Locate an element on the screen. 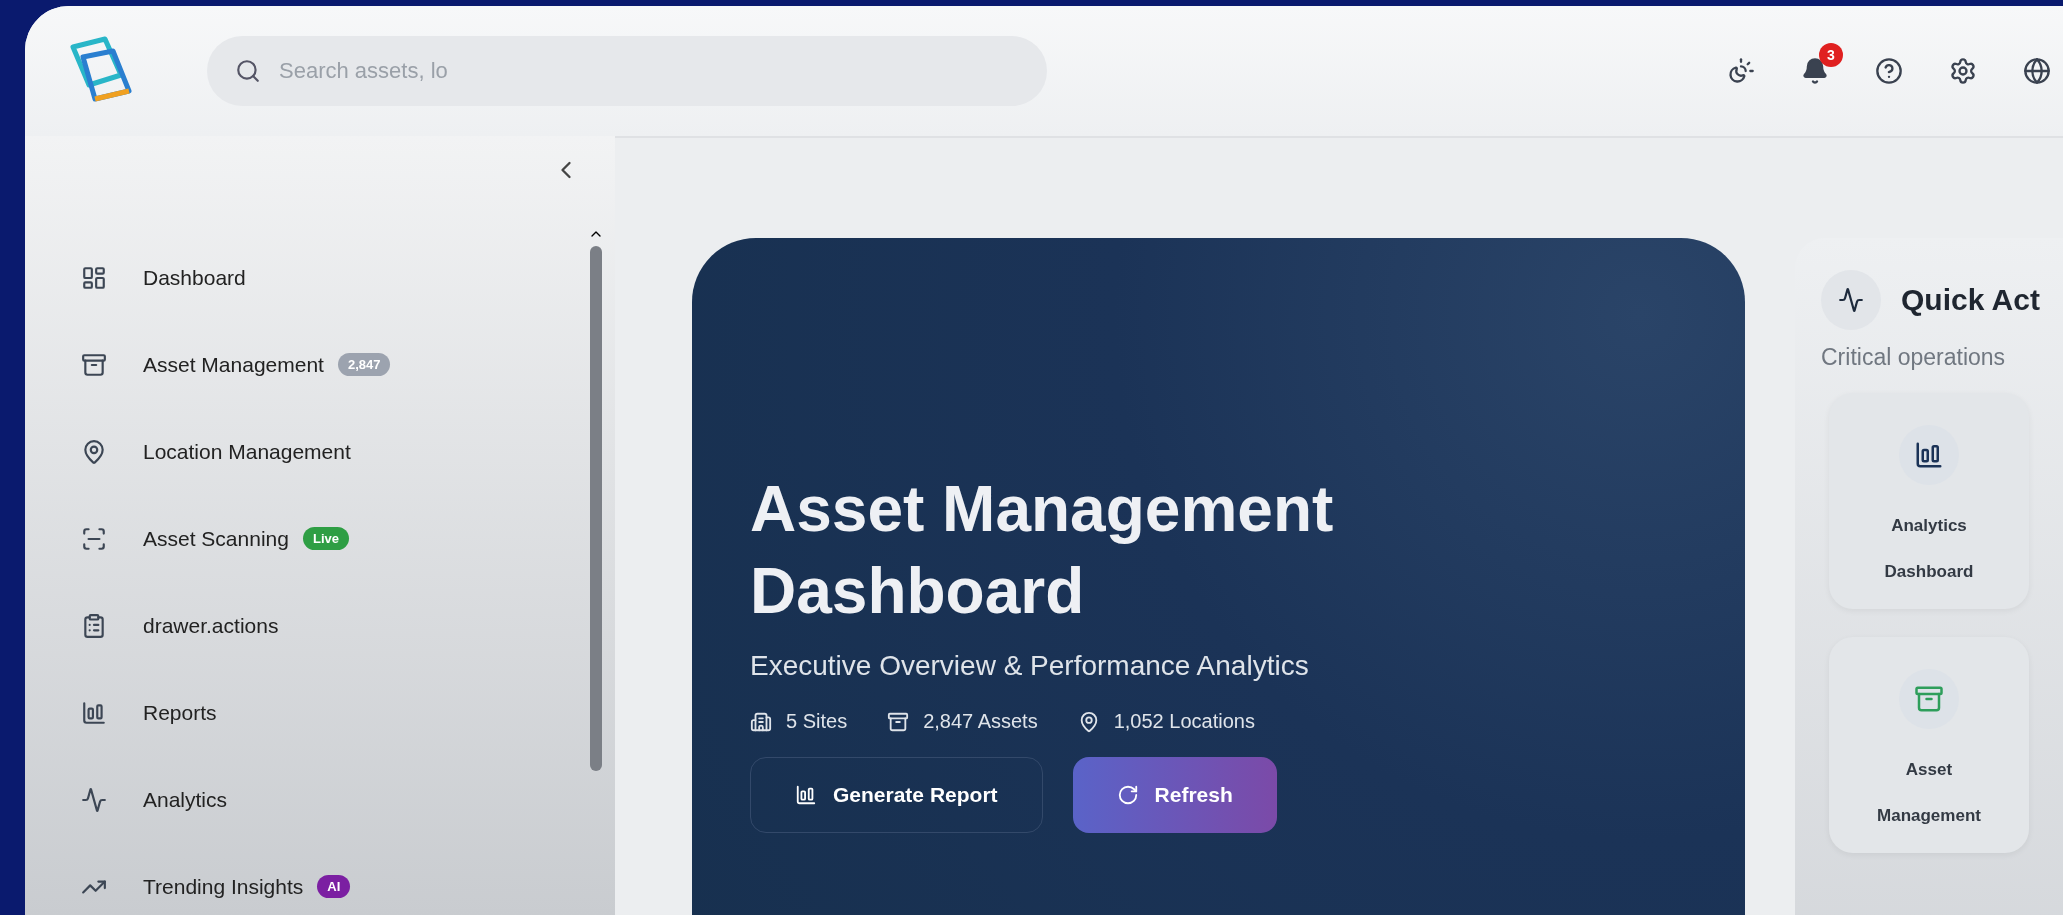 The image size is (2063, 915). clipboard-icon is located at coordinates (94, 625).